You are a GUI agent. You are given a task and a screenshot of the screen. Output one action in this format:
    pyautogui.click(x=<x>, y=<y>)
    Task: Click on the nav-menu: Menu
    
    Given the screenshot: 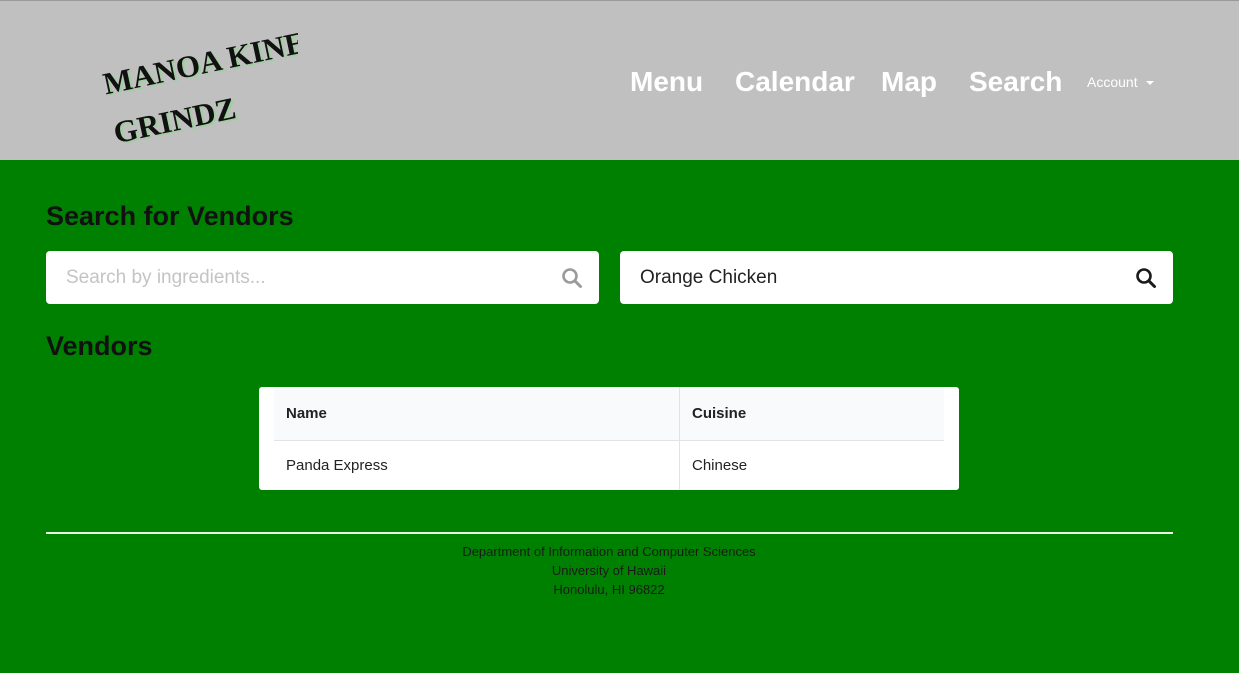 What is the action you would take?
    pyautogui.click(x=666, y=82)
    